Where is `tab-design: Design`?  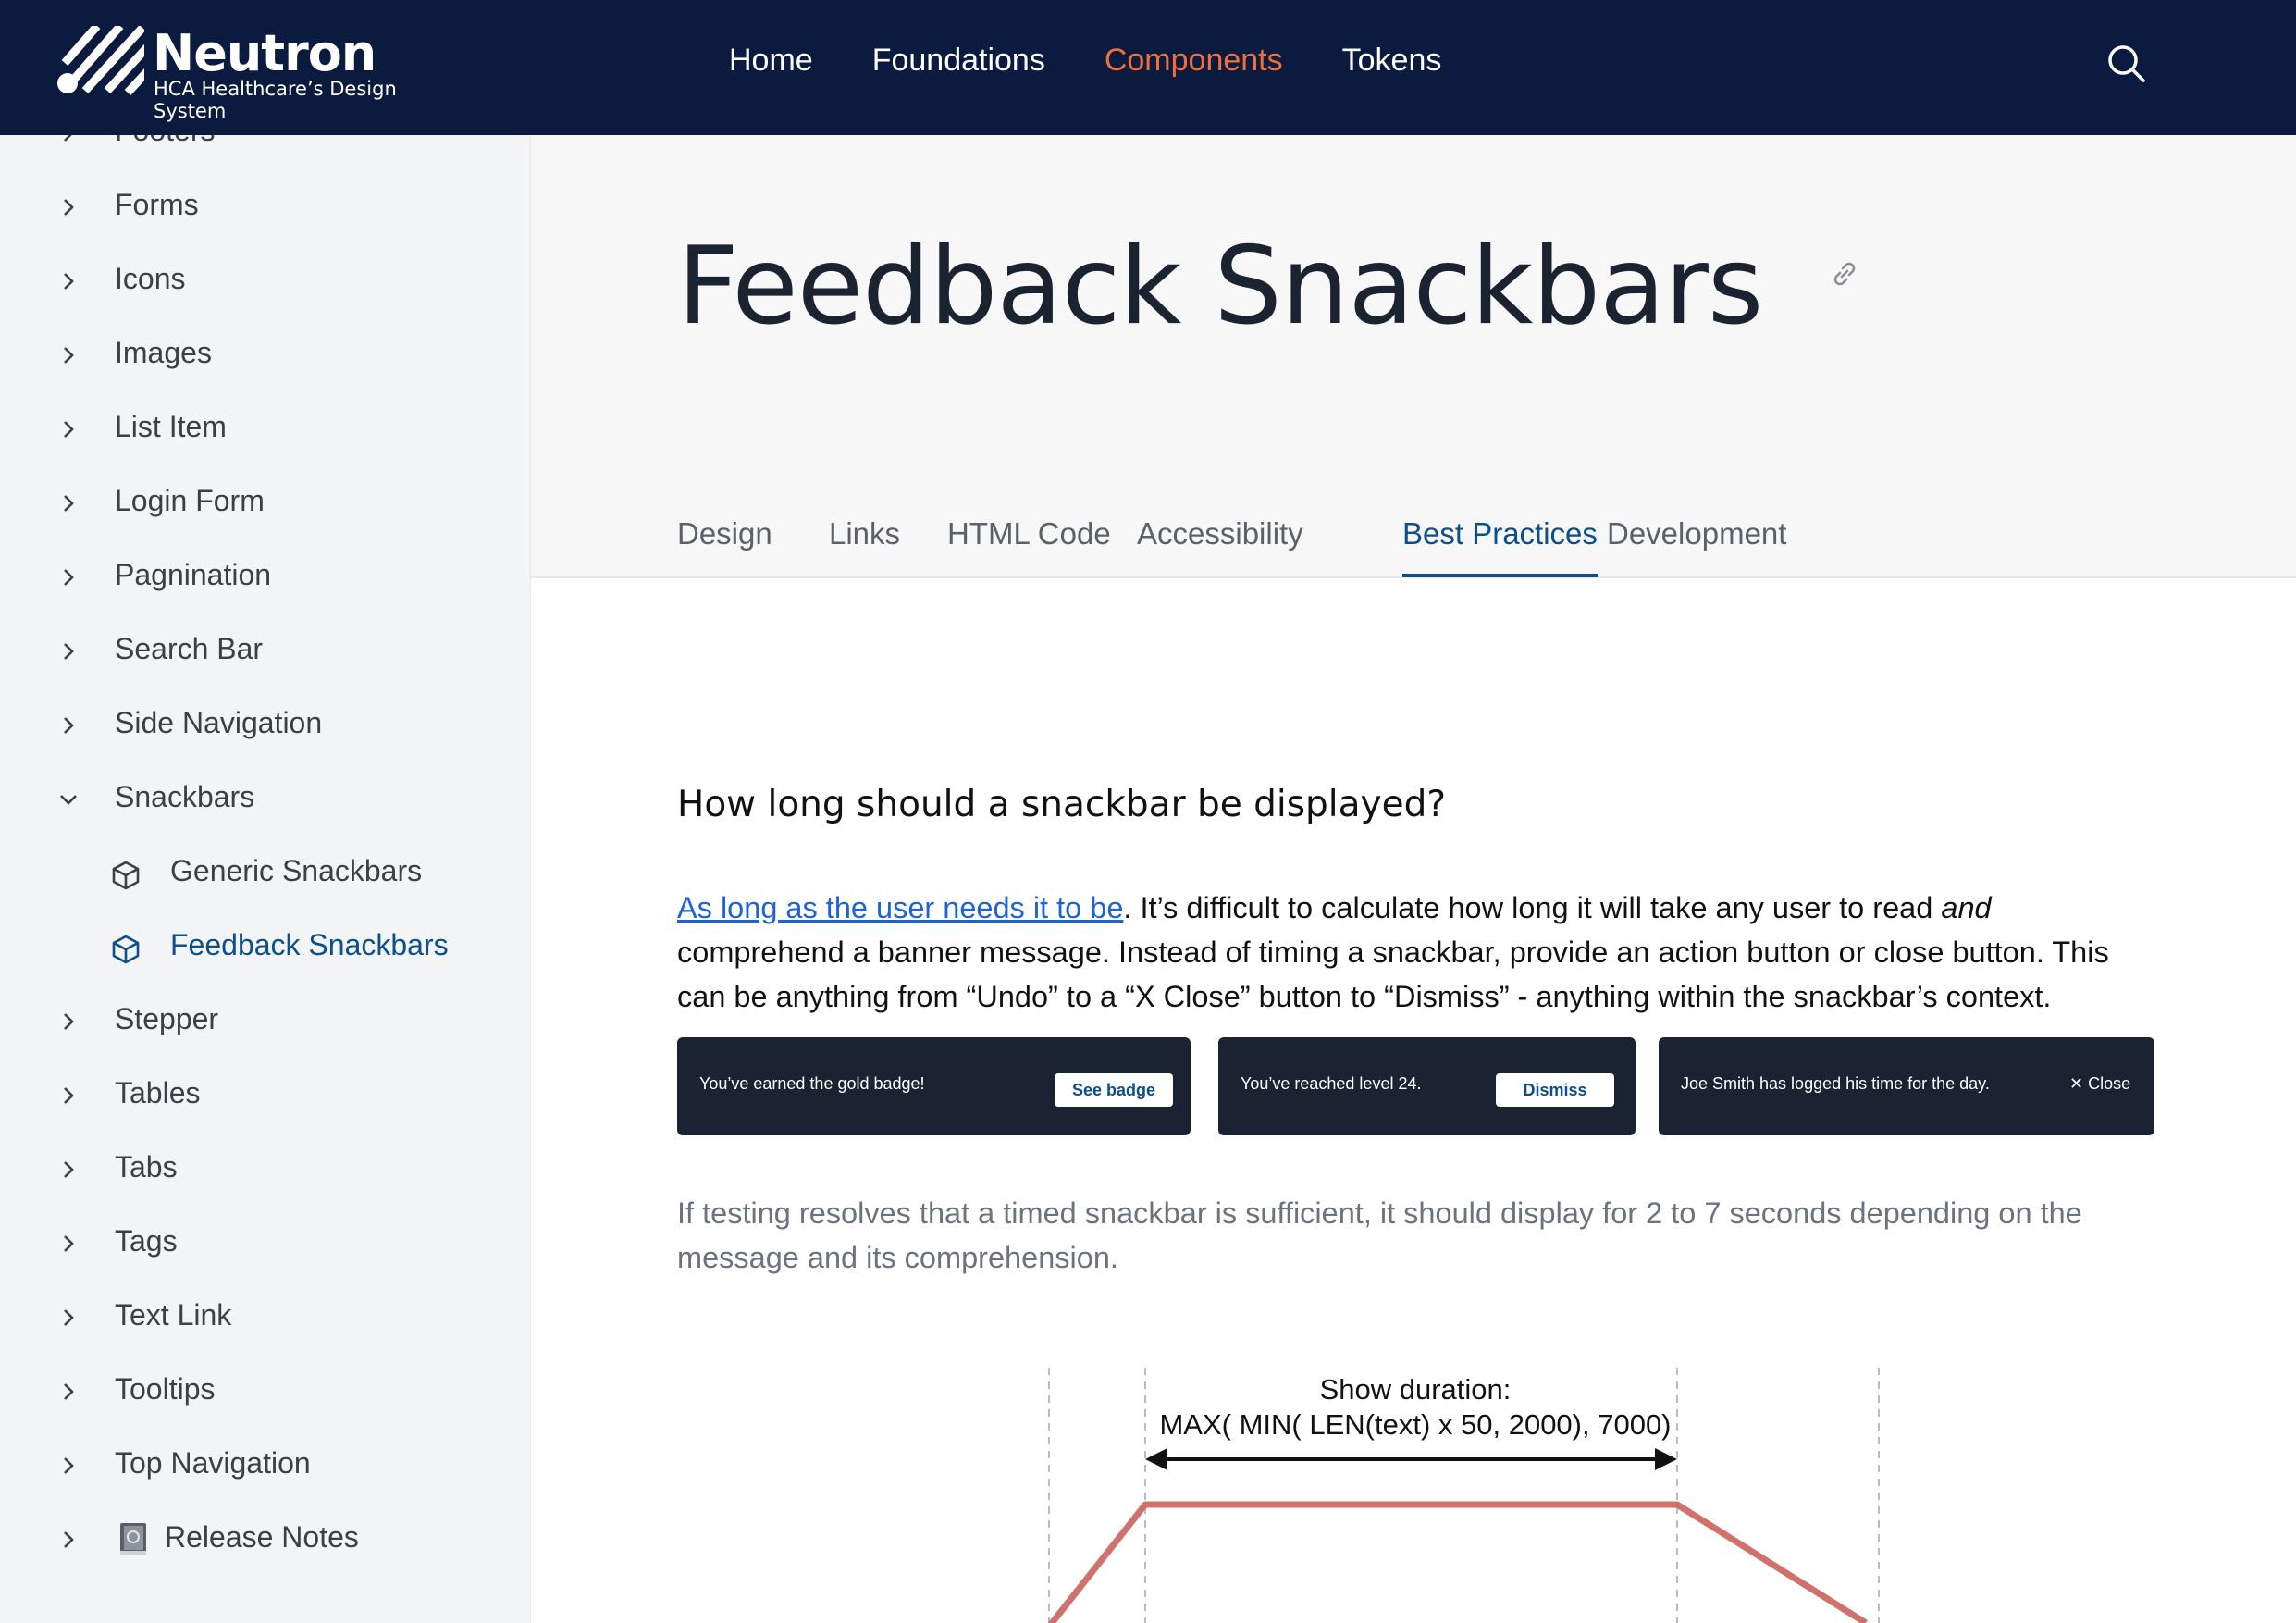 tab-design: Design is located at coordinates (724, 546).